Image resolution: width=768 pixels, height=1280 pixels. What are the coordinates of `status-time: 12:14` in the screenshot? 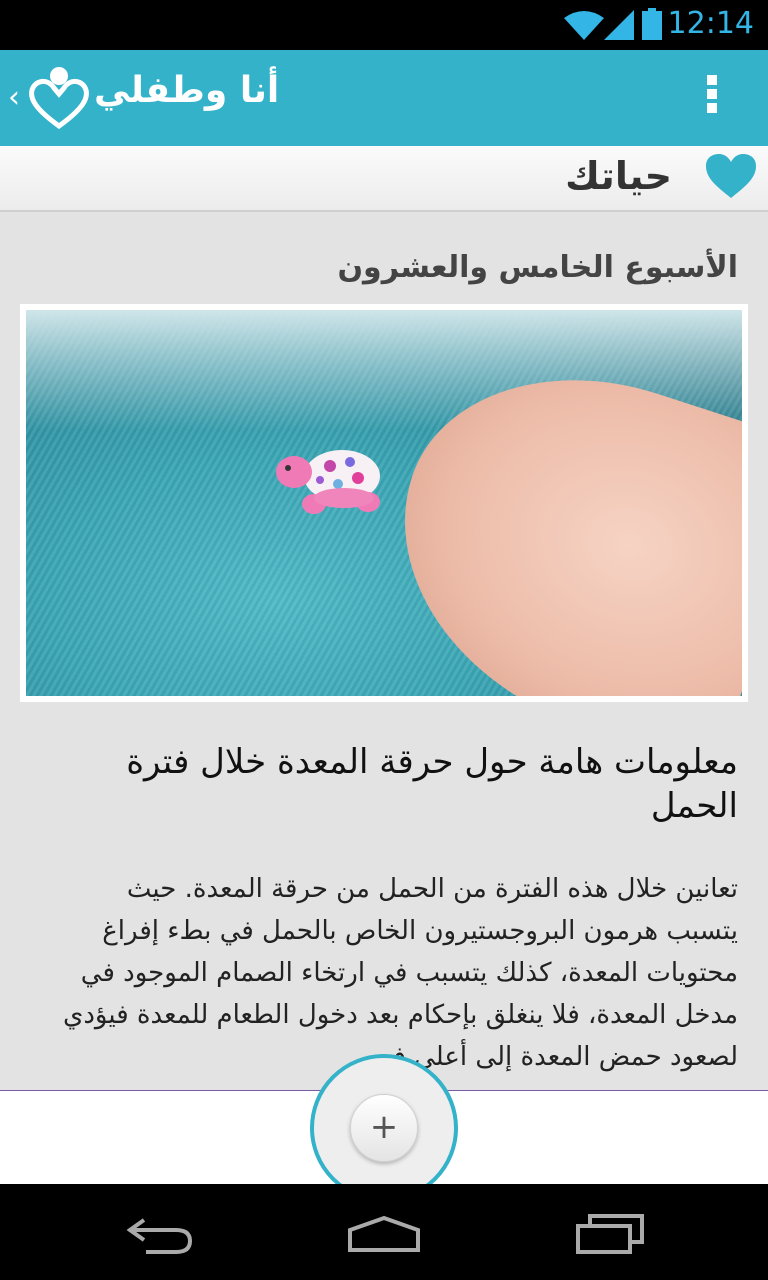 It's located at (710, 23).